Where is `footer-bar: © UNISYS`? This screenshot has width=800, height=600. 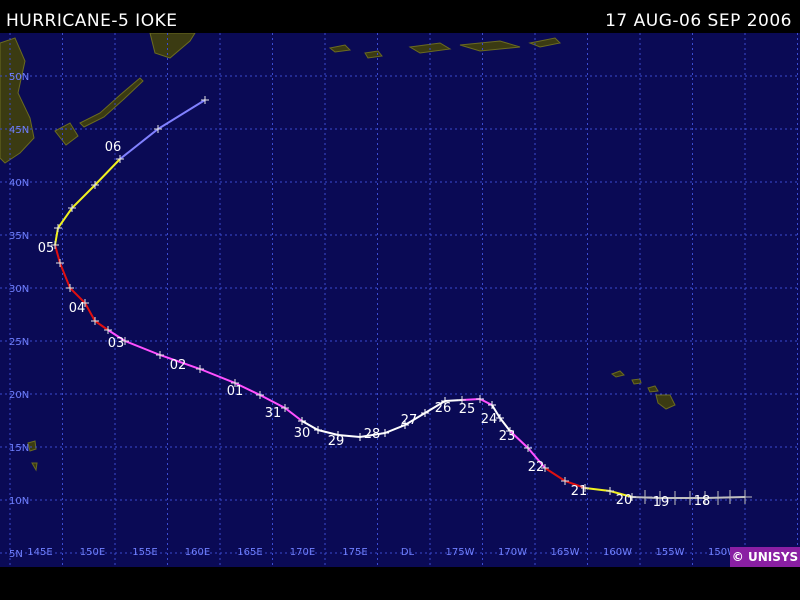
footer-bar: © UNISYS is located at coordinates (400, 573).